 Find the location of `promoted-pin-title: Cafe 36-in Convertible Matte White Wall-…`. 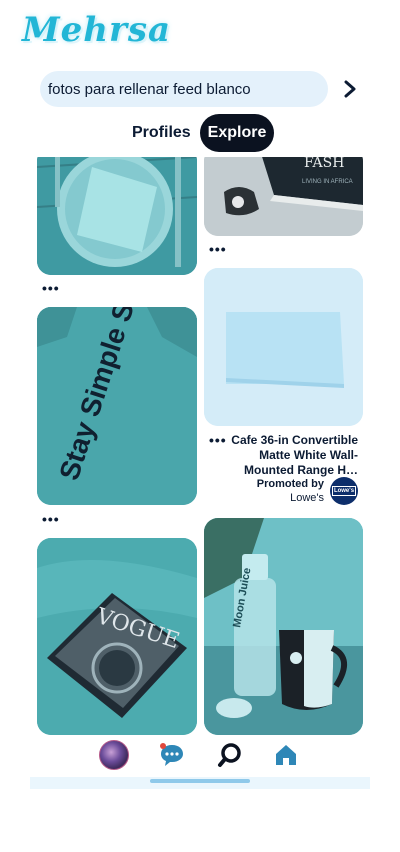

promoted-pin-title: Cafe 36-in Convertible Matte White Wall-… is located at coordinates (291, 455).